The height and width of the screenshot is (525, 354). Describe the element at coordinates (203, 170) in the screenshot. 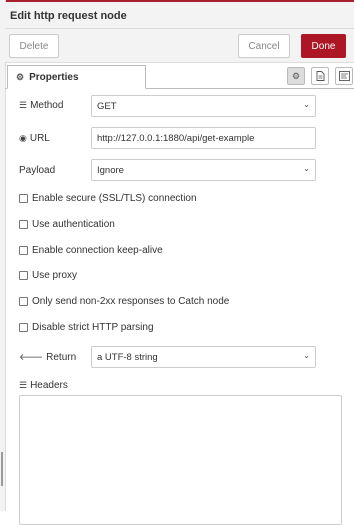

I see `payload-select: Ignore ⌄` at that location.